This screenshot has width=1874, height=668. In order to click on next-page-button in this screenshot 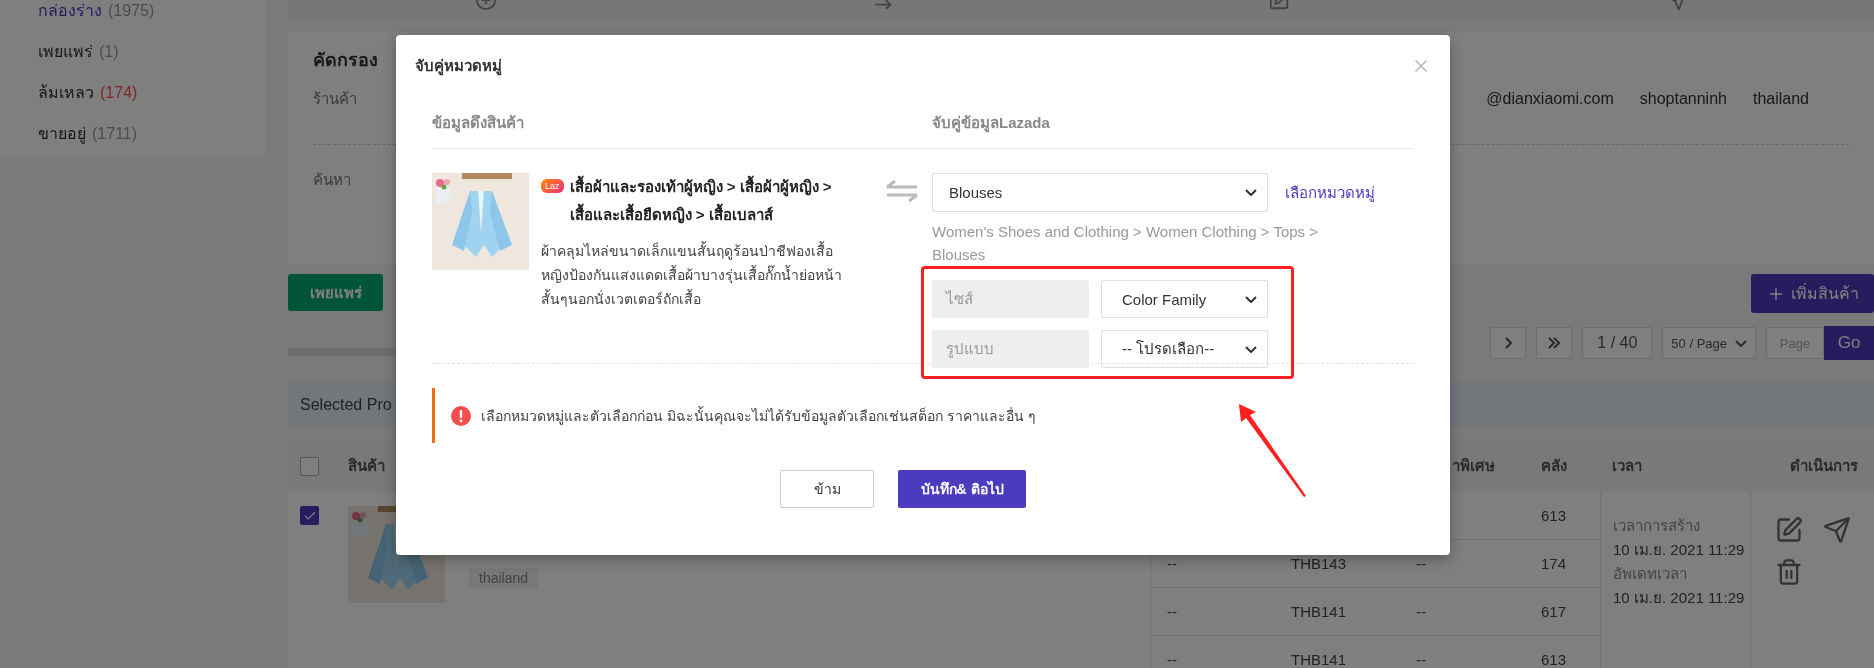, I will do `click(1508, 343)`.